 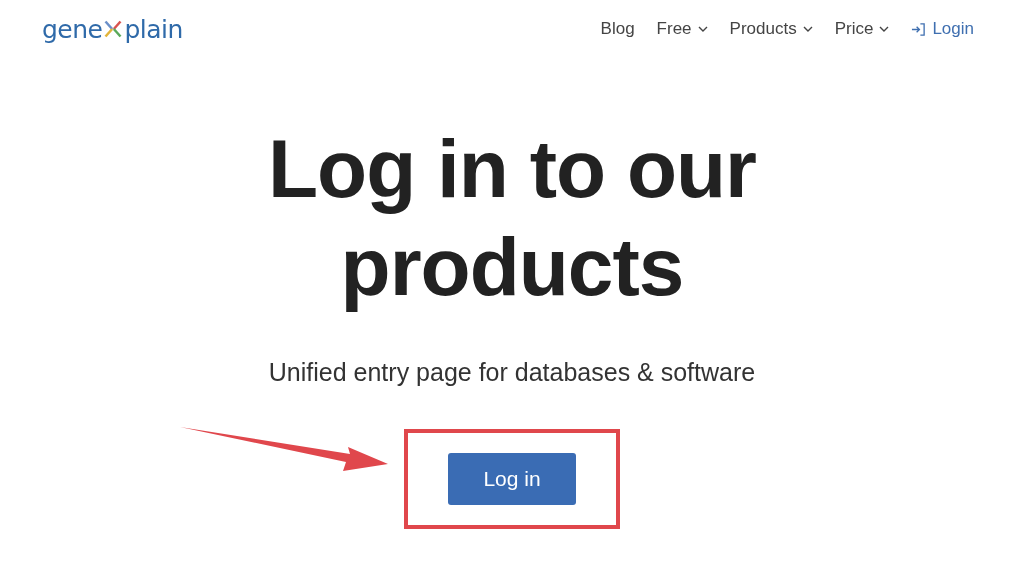 What do you see at coordinates (942, 29) in the screenshot?
I see `nav-link: Login` at bounding box center [942, 29].